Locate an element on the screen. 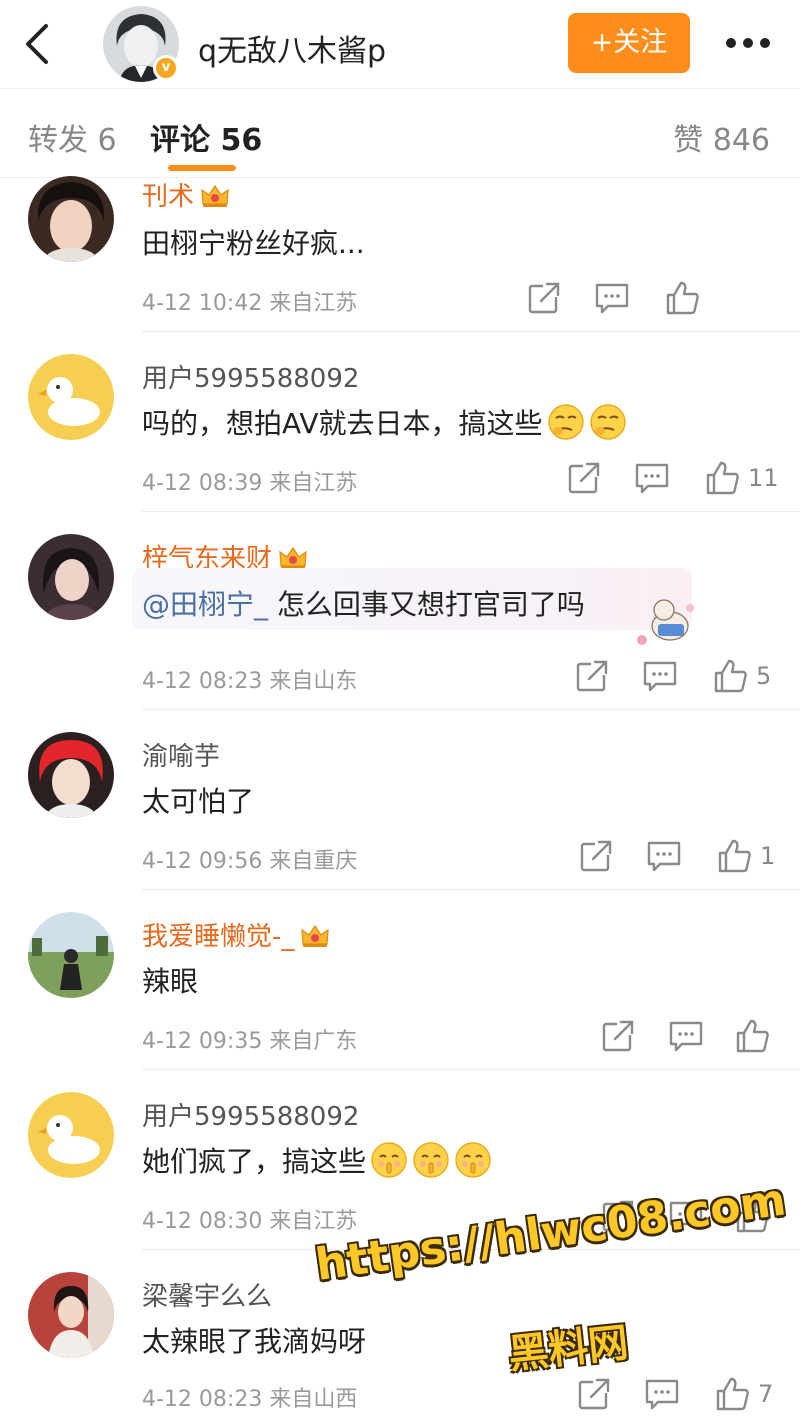 Image resolution: width=800 pixels, height=1426 pixels. sticker-icon is located at coordinates (665, 622).